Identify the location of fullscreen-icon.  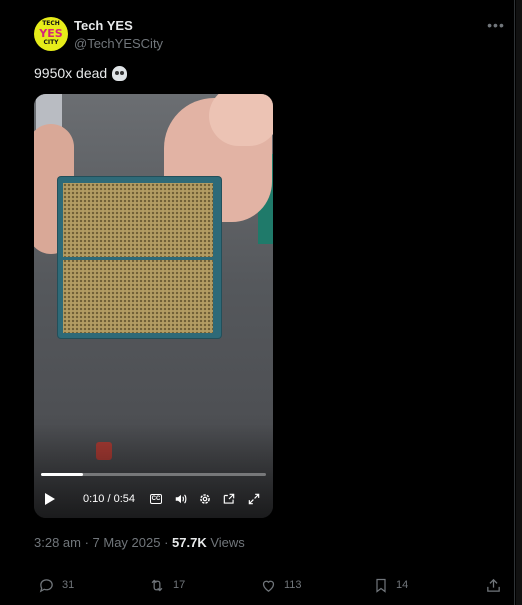
(254, 499).